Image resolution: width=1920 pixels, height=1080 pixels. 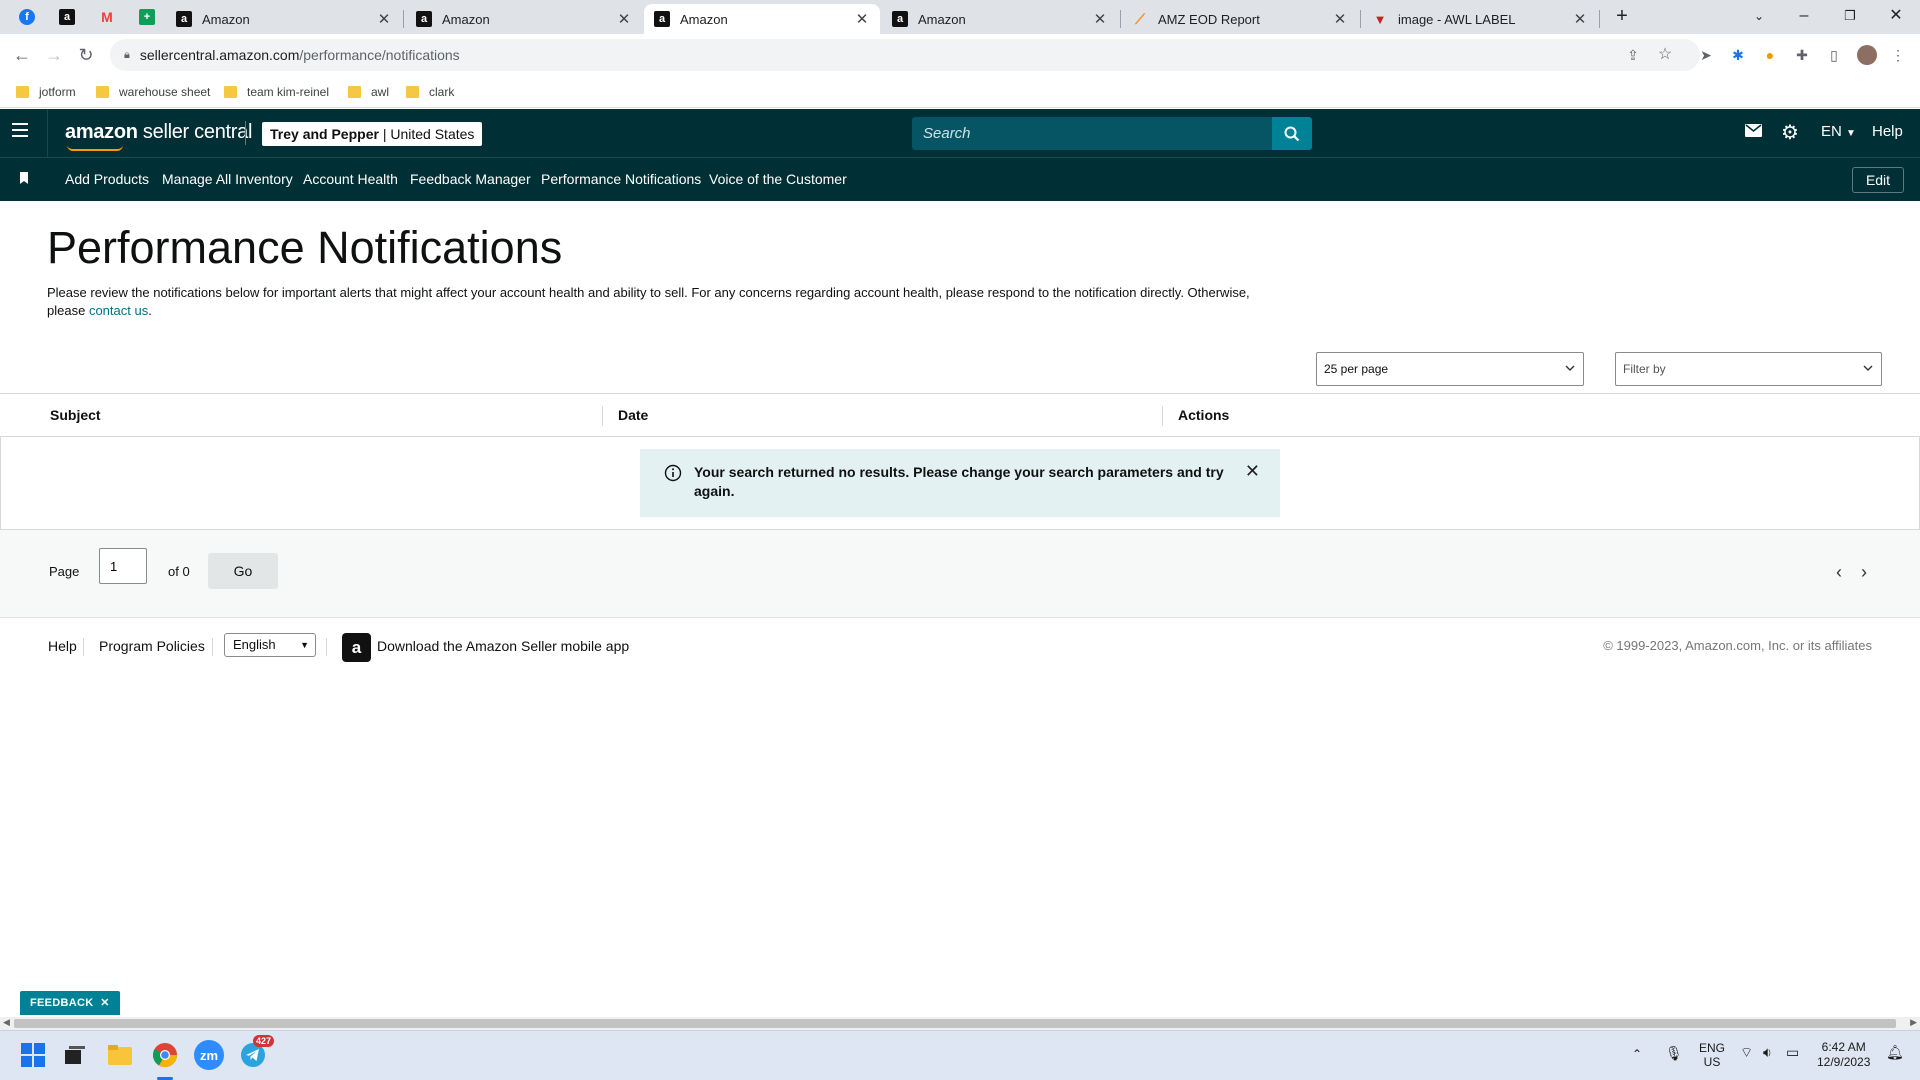 What do you see at coordinates (1240, 19) in the screenshot?
I see `tab-amz-eod-report: ⟋ AMZ EOD Report ✕` at bounding box center [1240, 19].